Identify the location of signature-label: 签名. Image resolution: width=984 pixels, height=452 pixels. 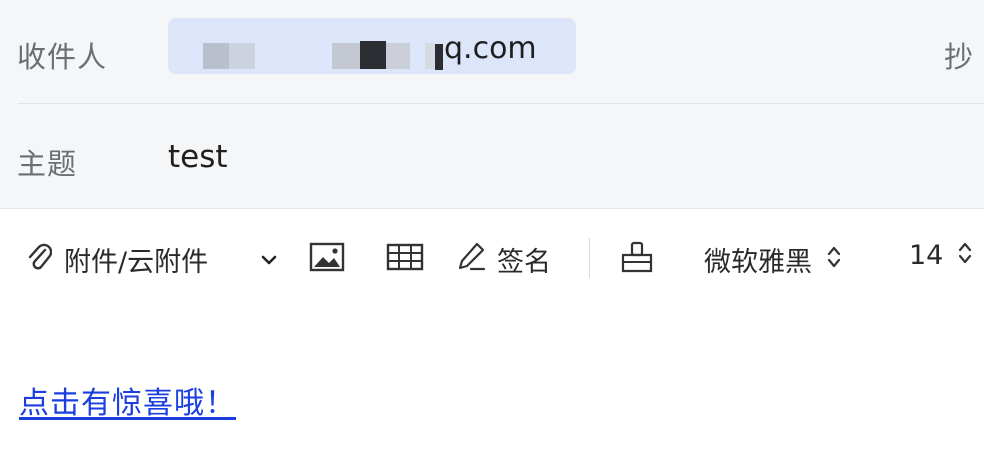
(524, 262).